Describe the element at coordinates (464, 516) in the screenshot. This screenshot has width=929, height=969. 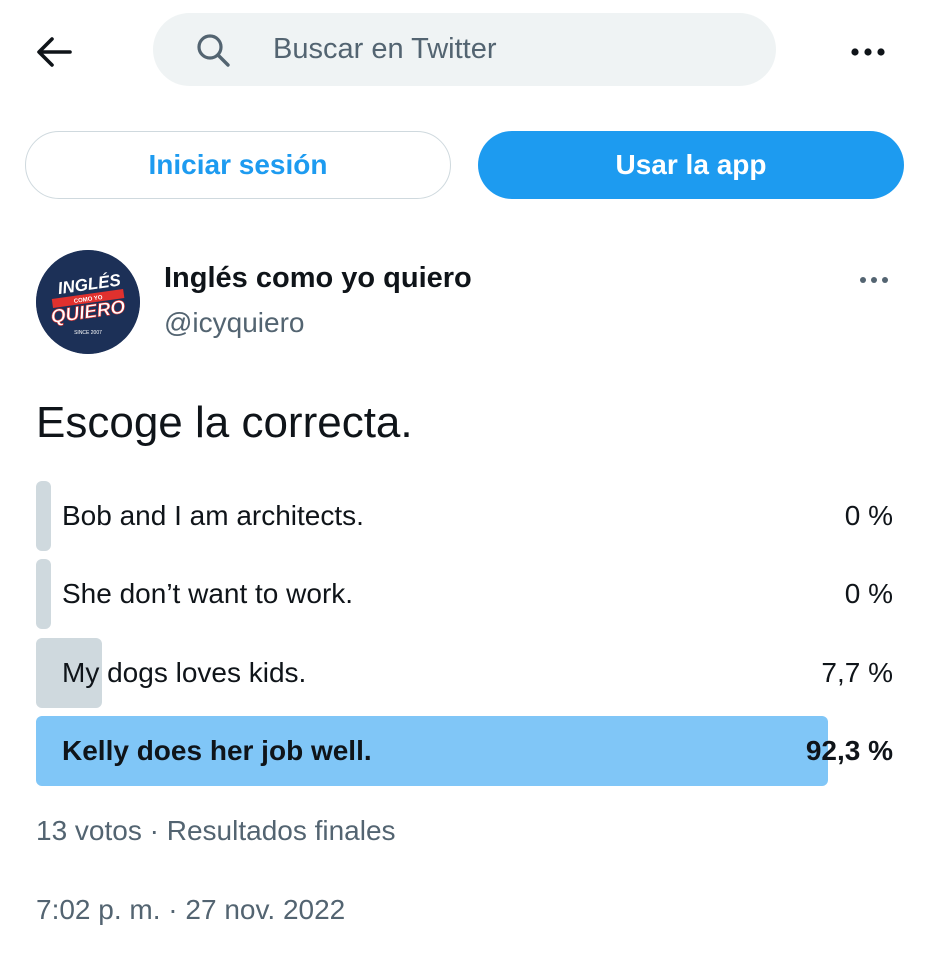
I see `poll-option: Bob and I am architects. 0 %` at that location.